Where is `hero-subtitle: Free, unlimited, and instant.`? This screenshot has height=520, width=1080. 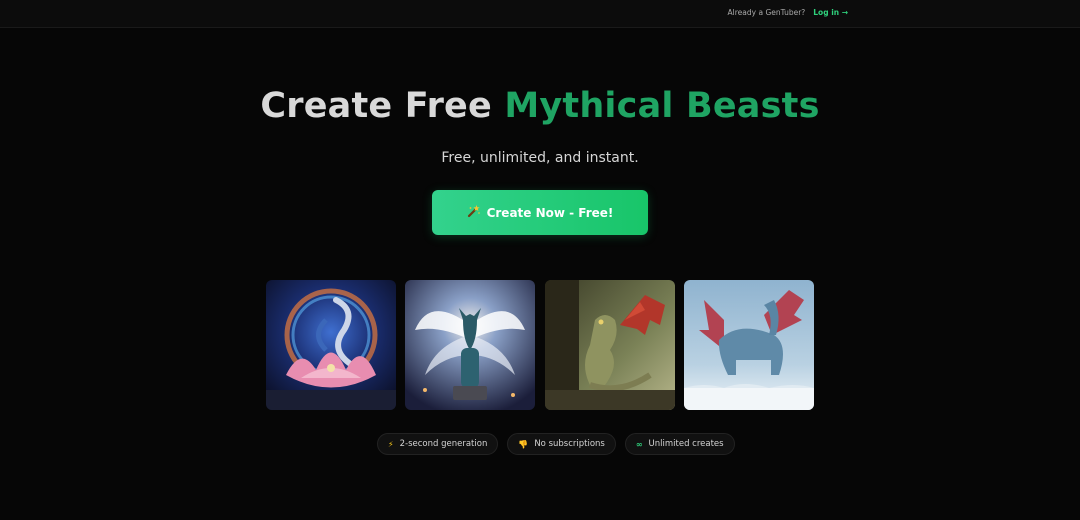 hero-subtitle: Free, unlimited, and instant. is located at coordinates (540, 158).